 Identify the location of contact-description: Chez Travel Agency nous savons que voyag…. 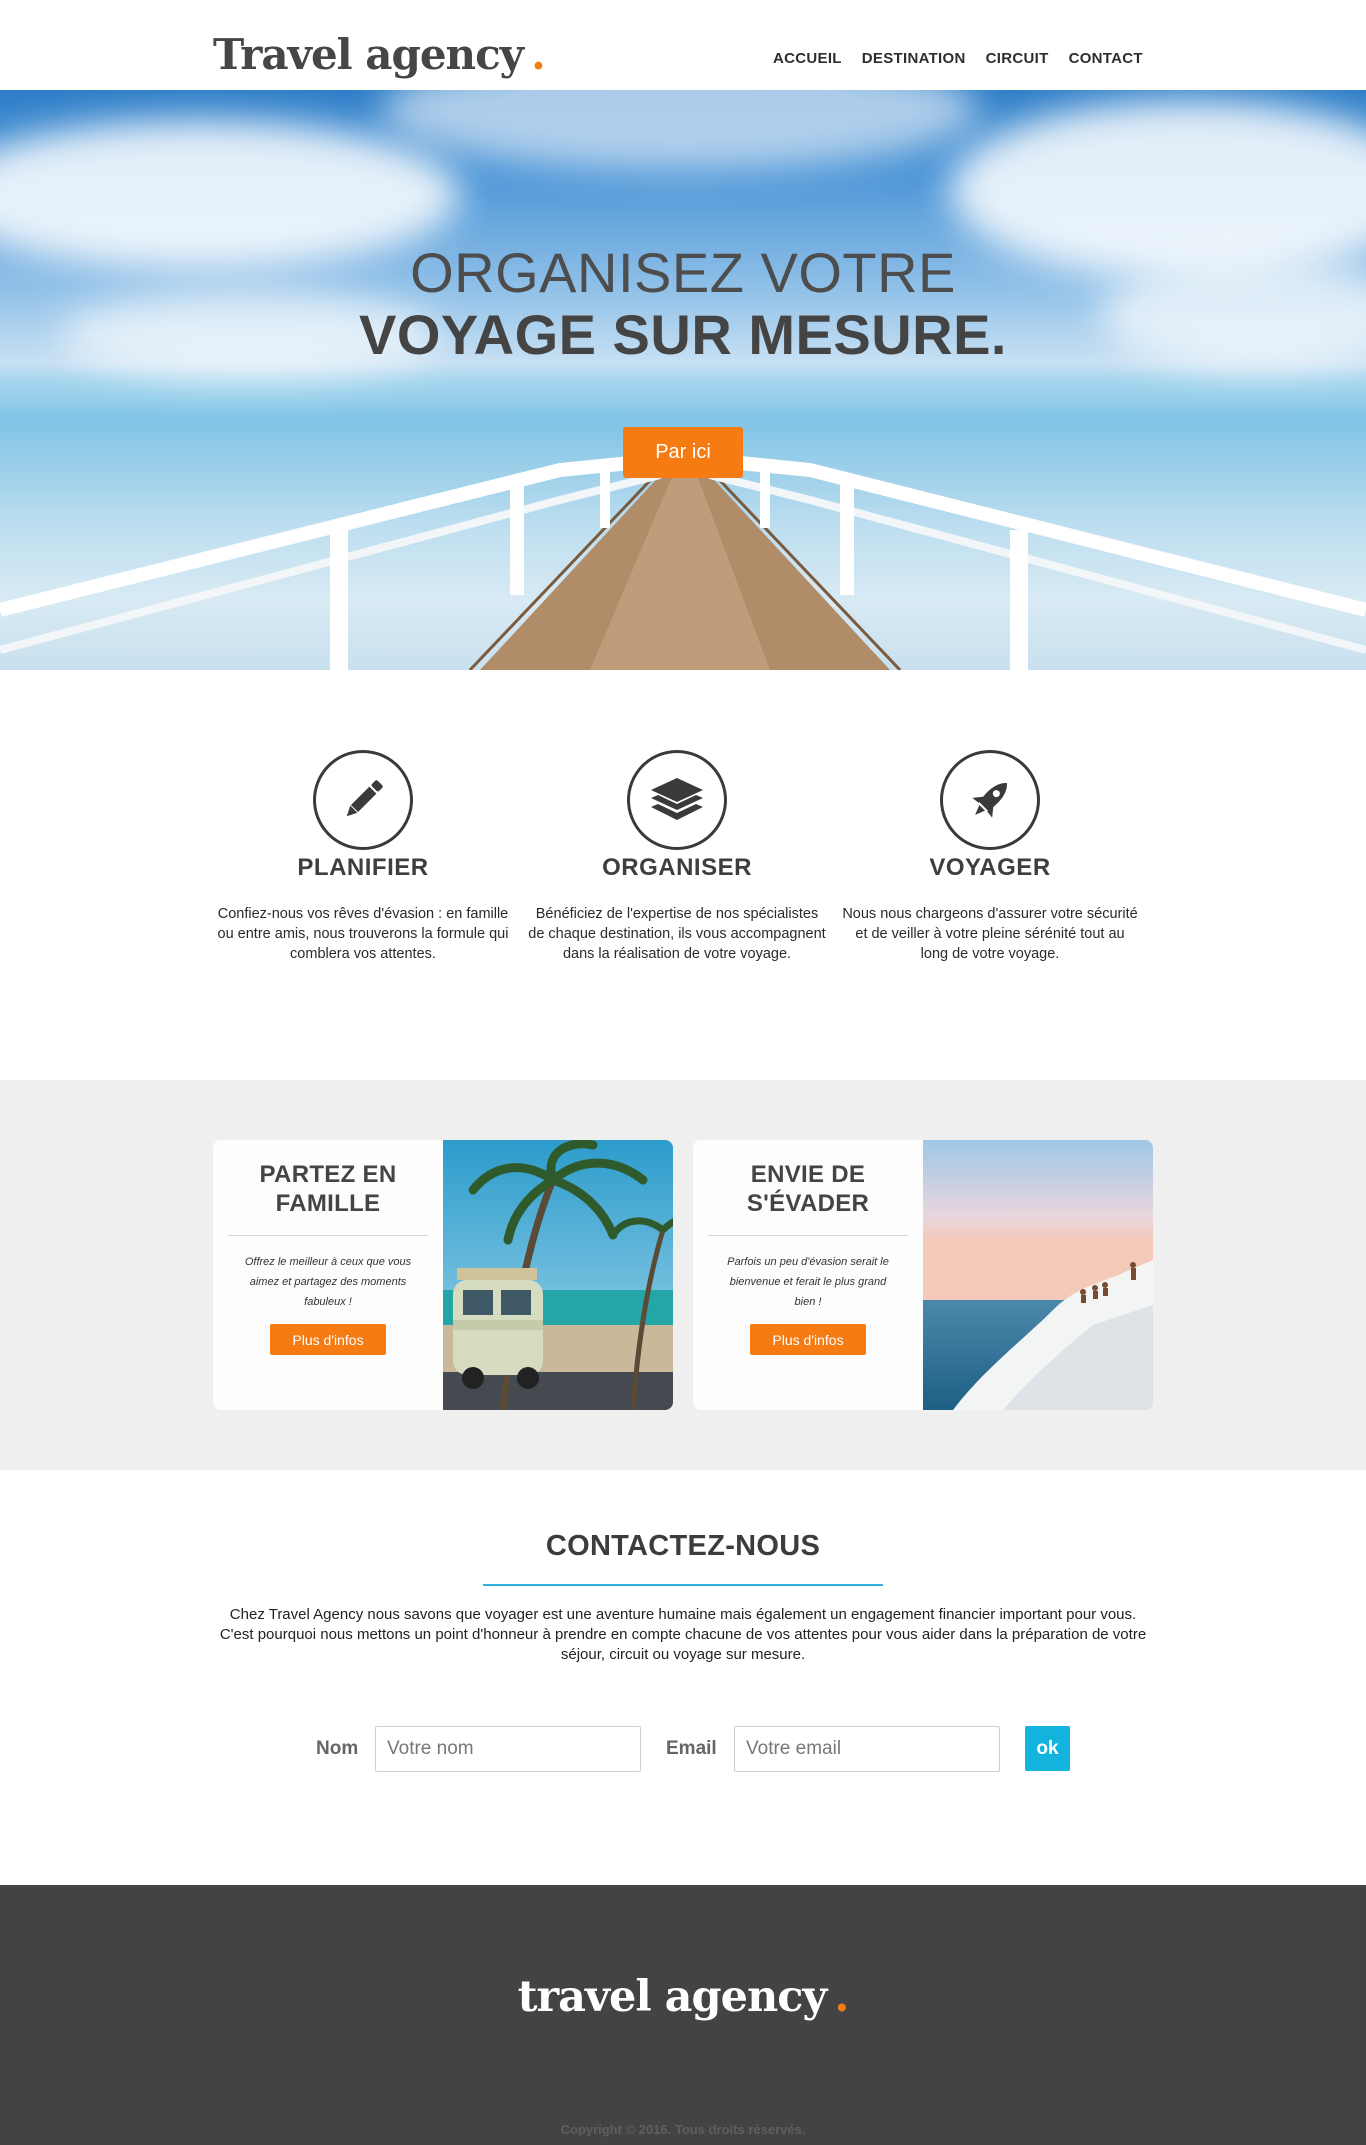
(683, 1634).